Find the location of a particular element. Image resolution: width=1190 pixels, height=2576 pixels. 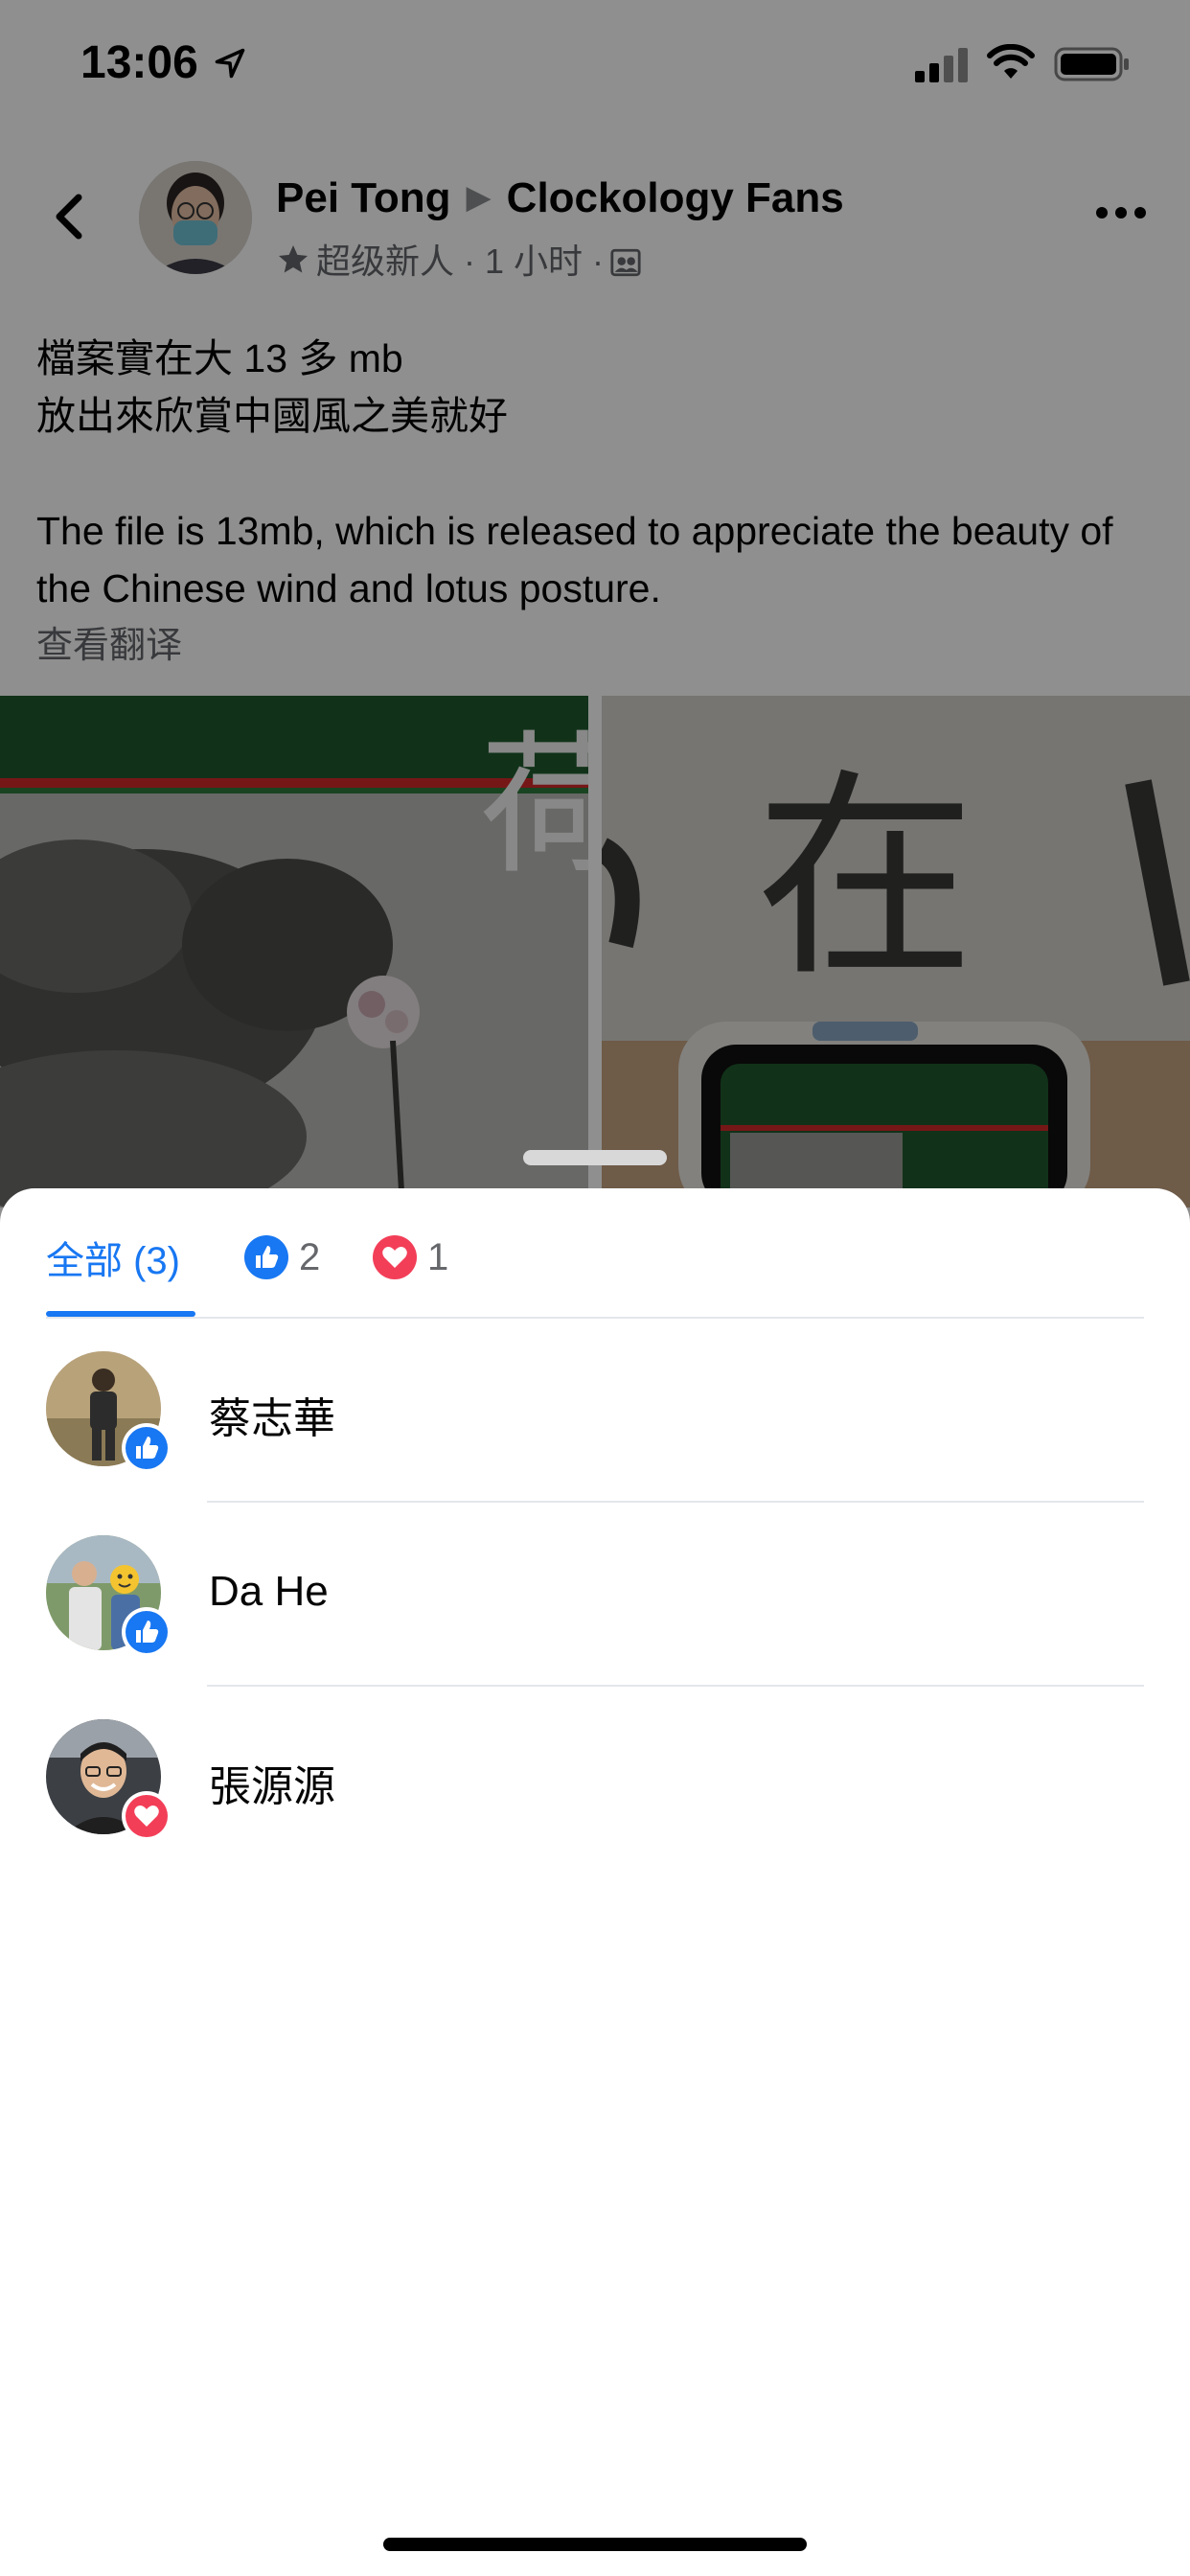

tab-like: 2 is located at coordinates (281, 1257).